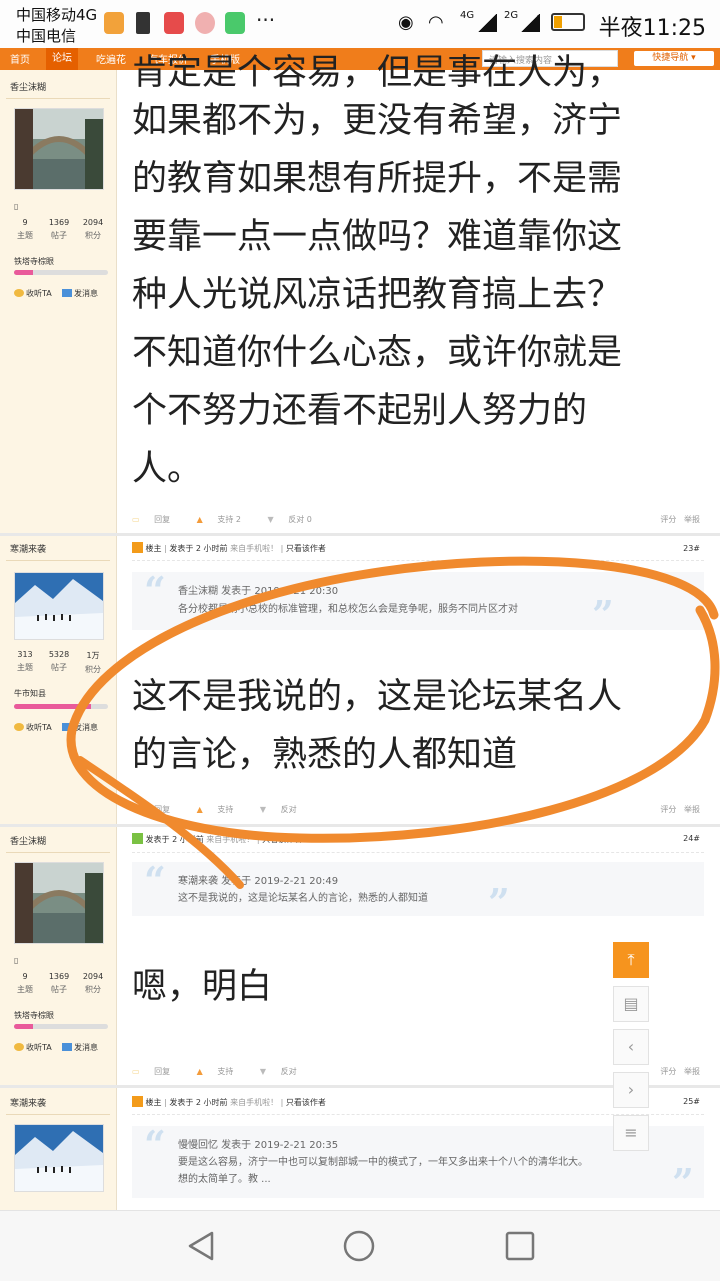  Describe the element at coordinates (691, 1101) in the screenshot. I see `floor-number: 25#` at that location.